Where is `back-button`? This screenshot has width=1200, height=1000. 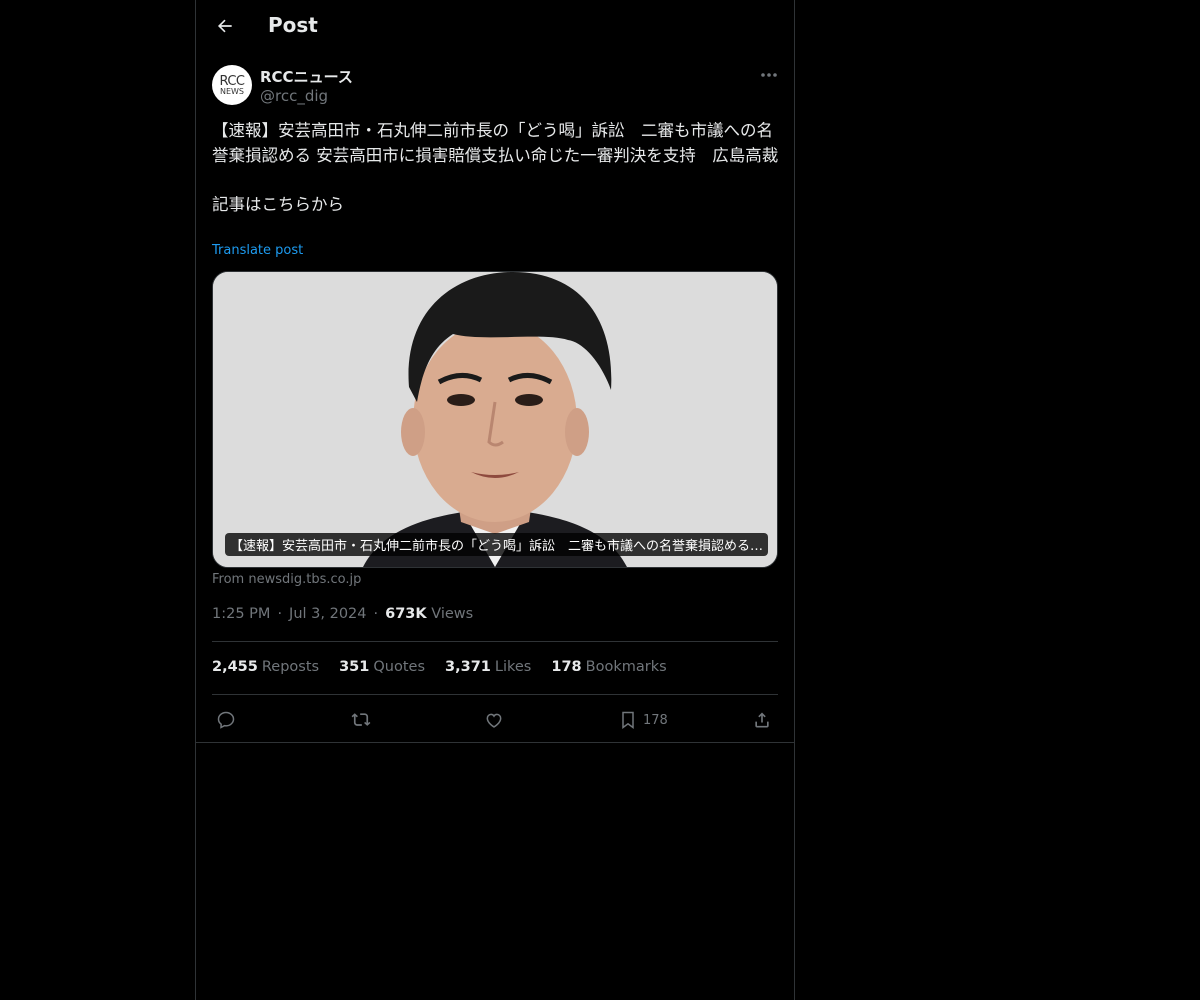
back-button is located at coordinates (225, 26).